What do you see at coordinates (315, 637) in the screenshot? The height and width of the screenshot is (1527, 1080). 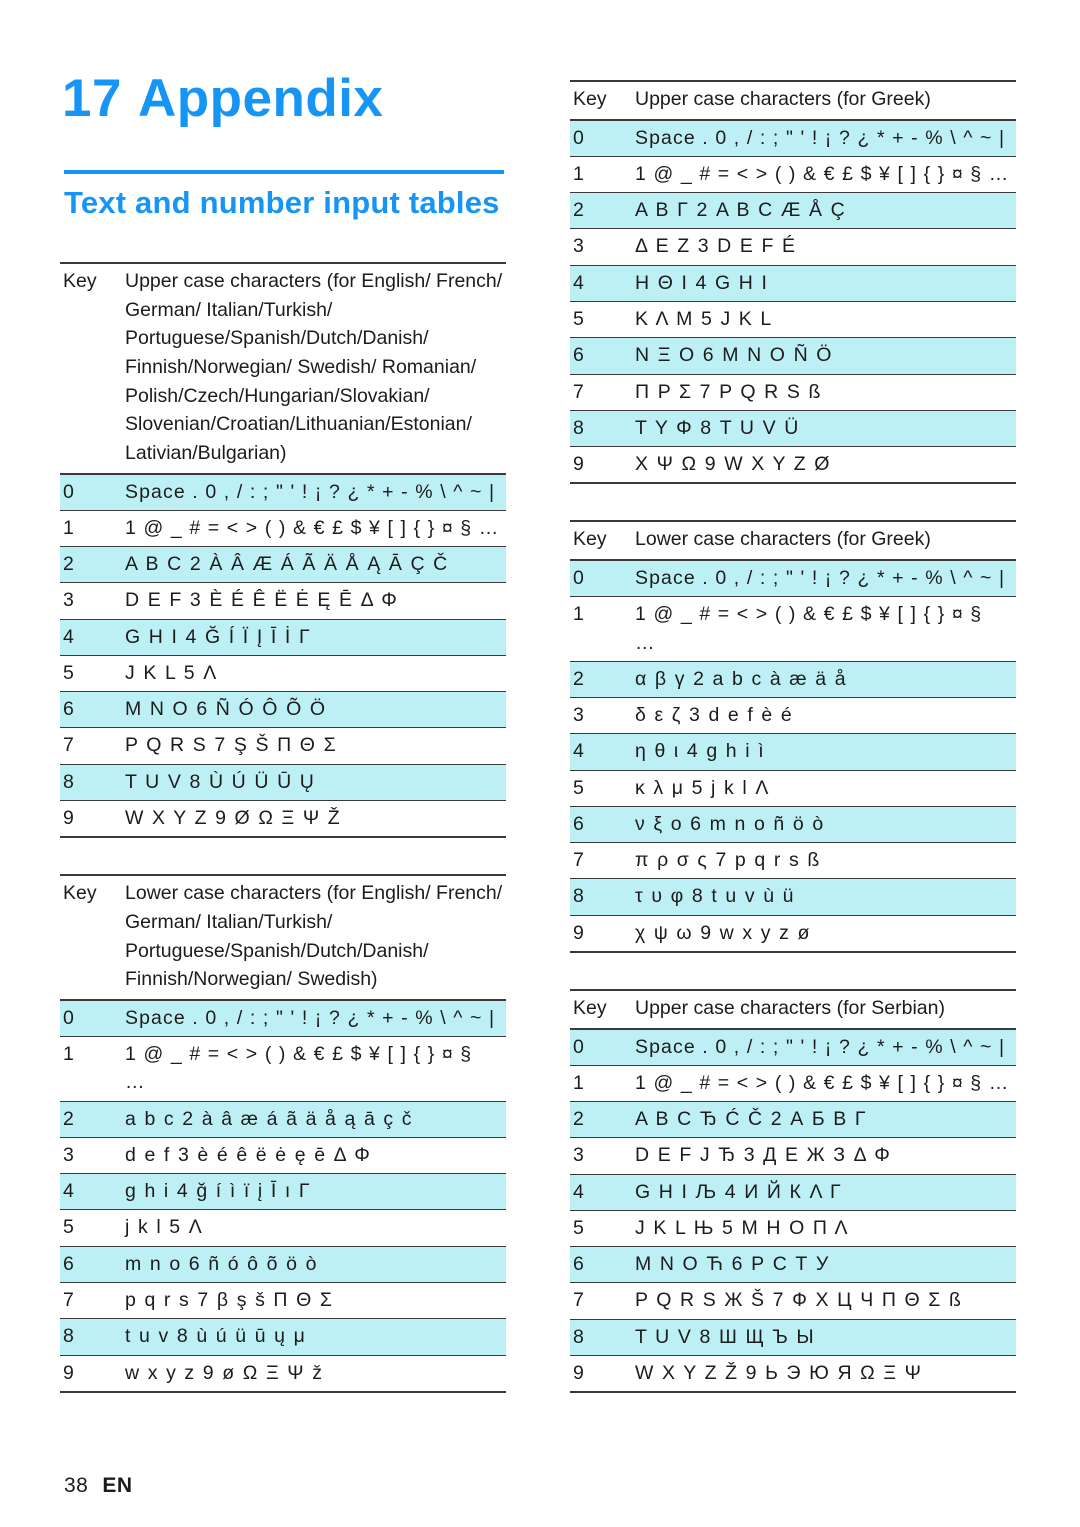 I see `characters-cell: G H I 4 Ğ Í Ï Į Ī İ Γ` at bounding box center [315, 637].